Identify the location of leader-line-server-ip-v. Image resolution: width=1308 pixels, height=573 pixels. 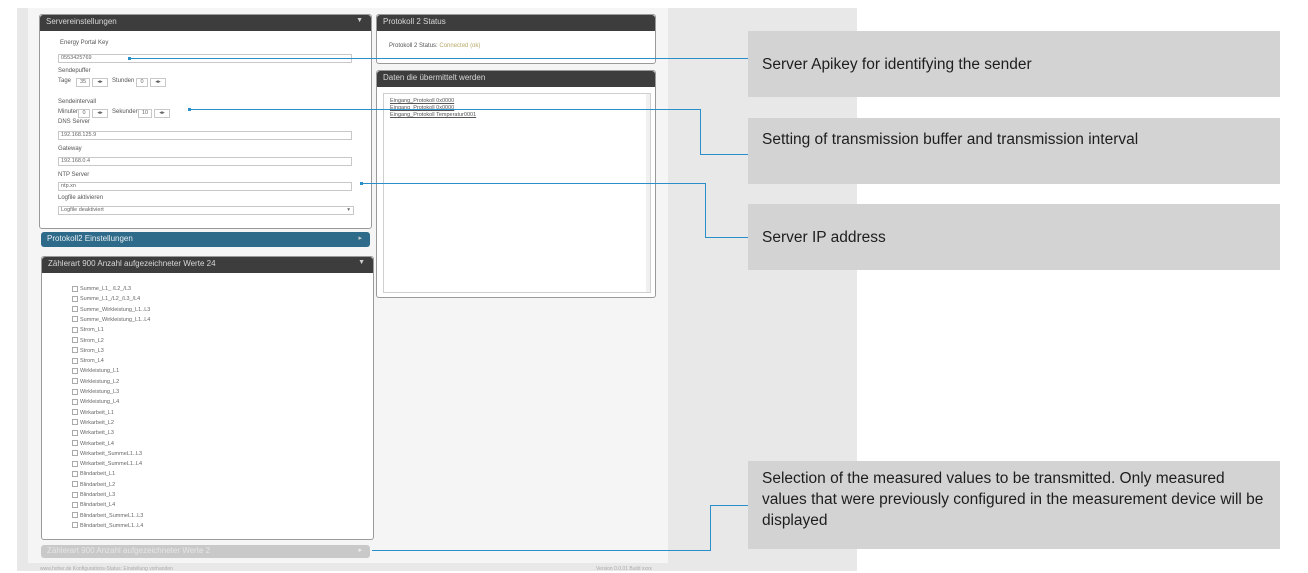
(705, 210).